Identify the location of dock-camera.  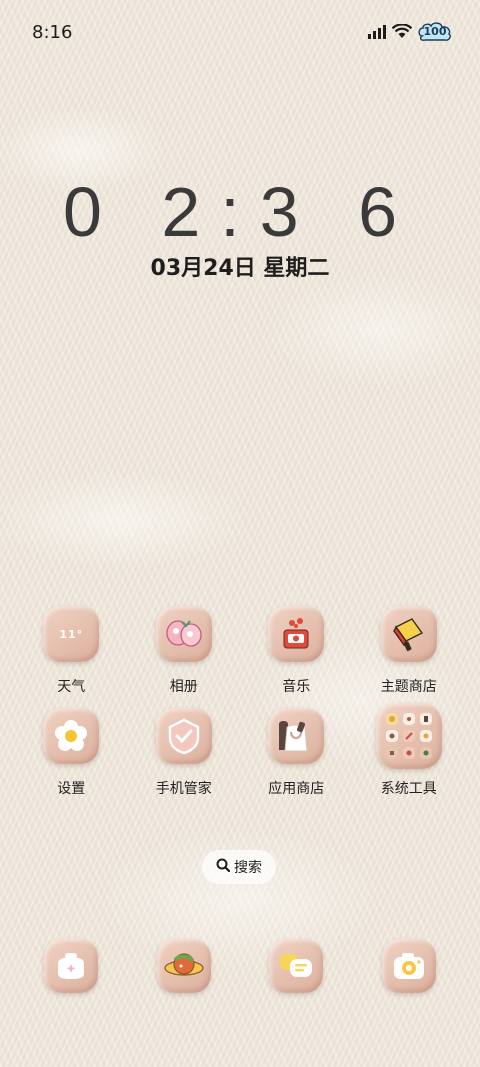
(409, 966).